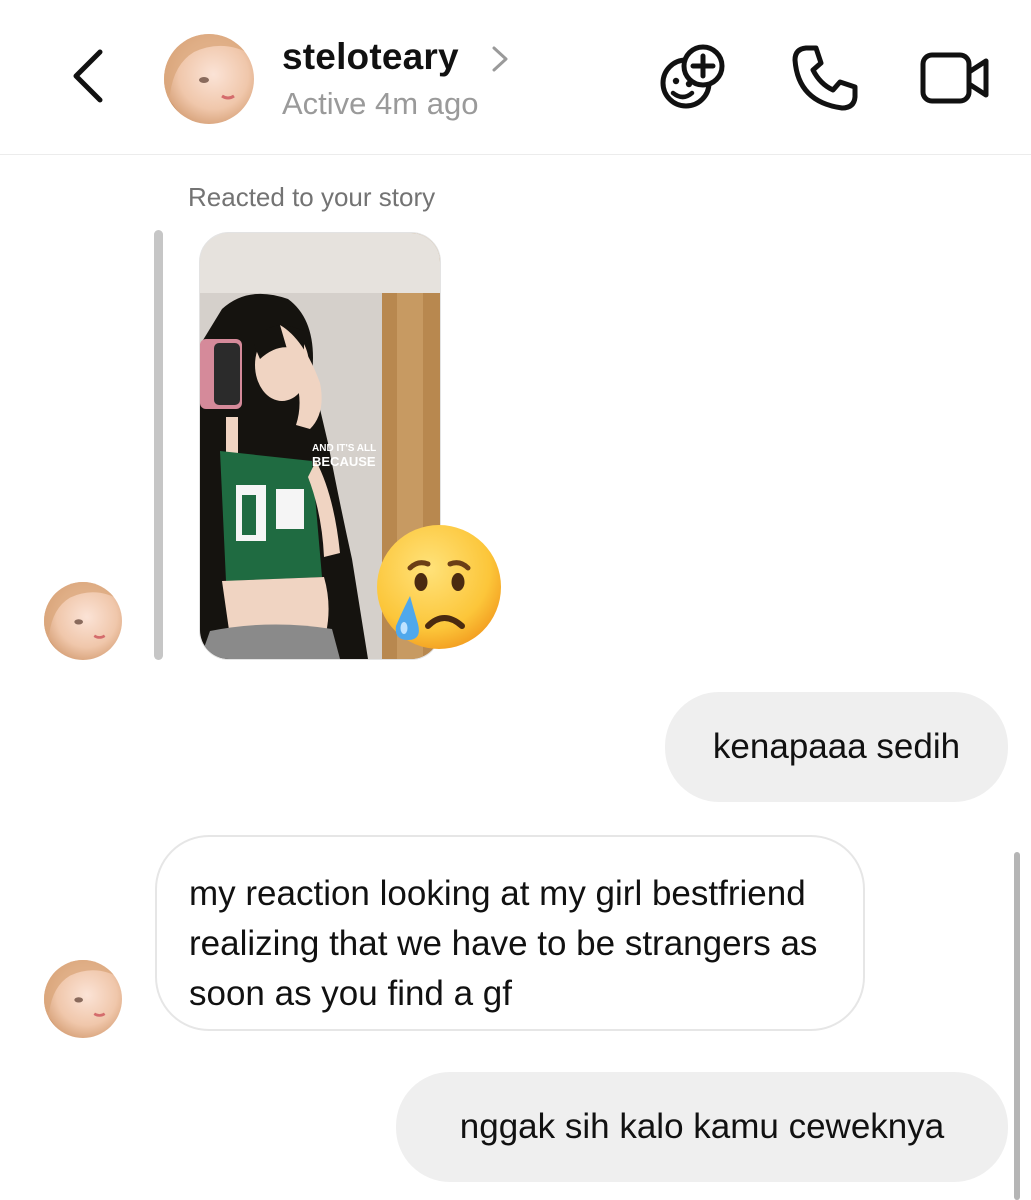 Image resolution: width=1031 pixels, height=1200 pixels. I want to click on video-camera-icon, so click(955, 77).